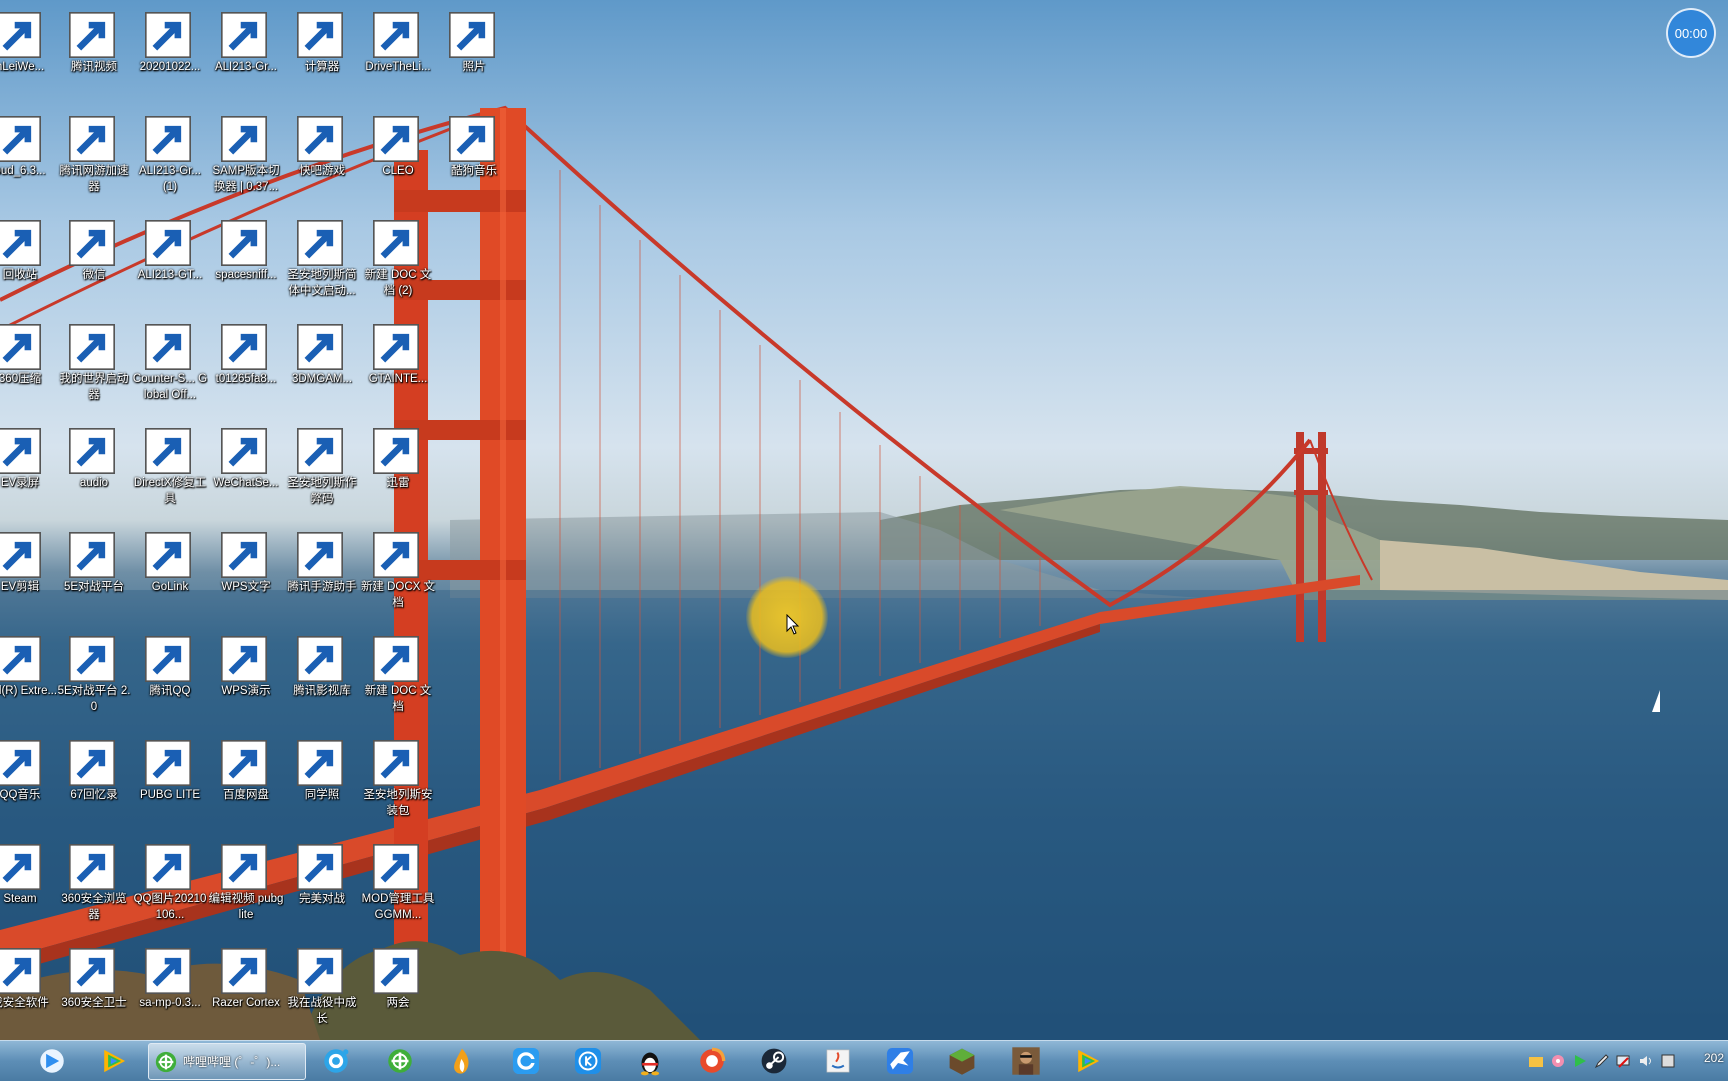 Image resolution: width=1728 pixels, height=1081 pixels. What do you see at coordinates (322, 680) in the screenshot?
I see `desktop-icon: 腾讯影视库` at bounding box center [322, 680].